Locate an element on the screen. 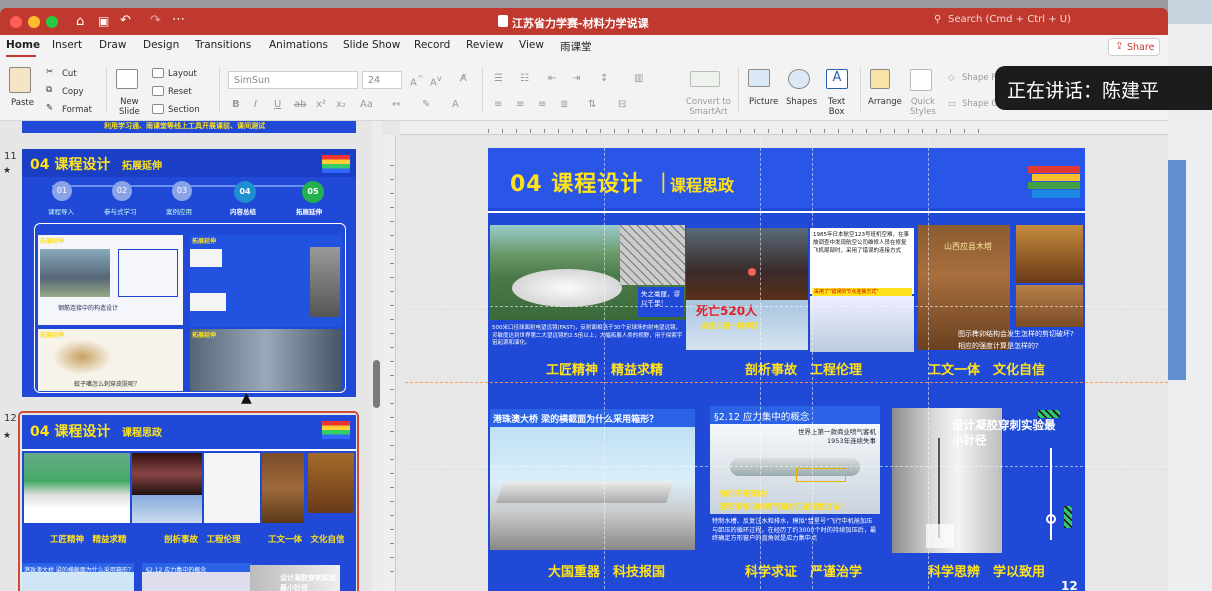  strikethrough-icon: ab is located at coordinates (300, 104).